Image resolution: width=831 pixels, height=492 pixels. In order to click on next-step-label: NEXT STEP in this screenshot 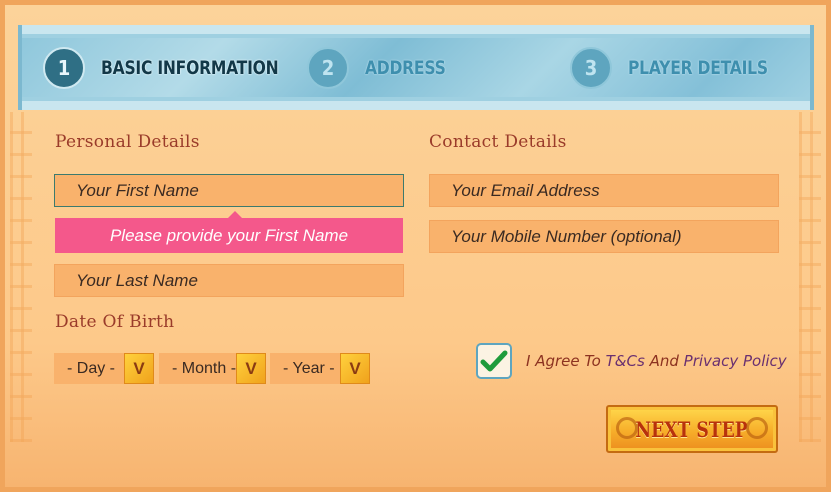, I will do `click(692, 429)`.